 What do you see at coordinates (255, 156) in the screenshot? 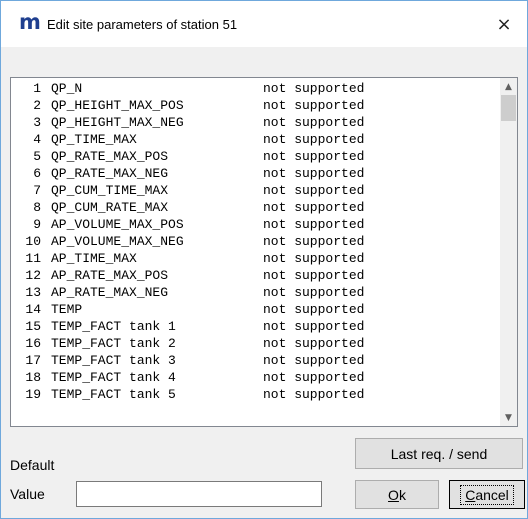
I see `list-item: 5 QP_RATE_MAX_POS not supported` at bounding box center [255, 156].